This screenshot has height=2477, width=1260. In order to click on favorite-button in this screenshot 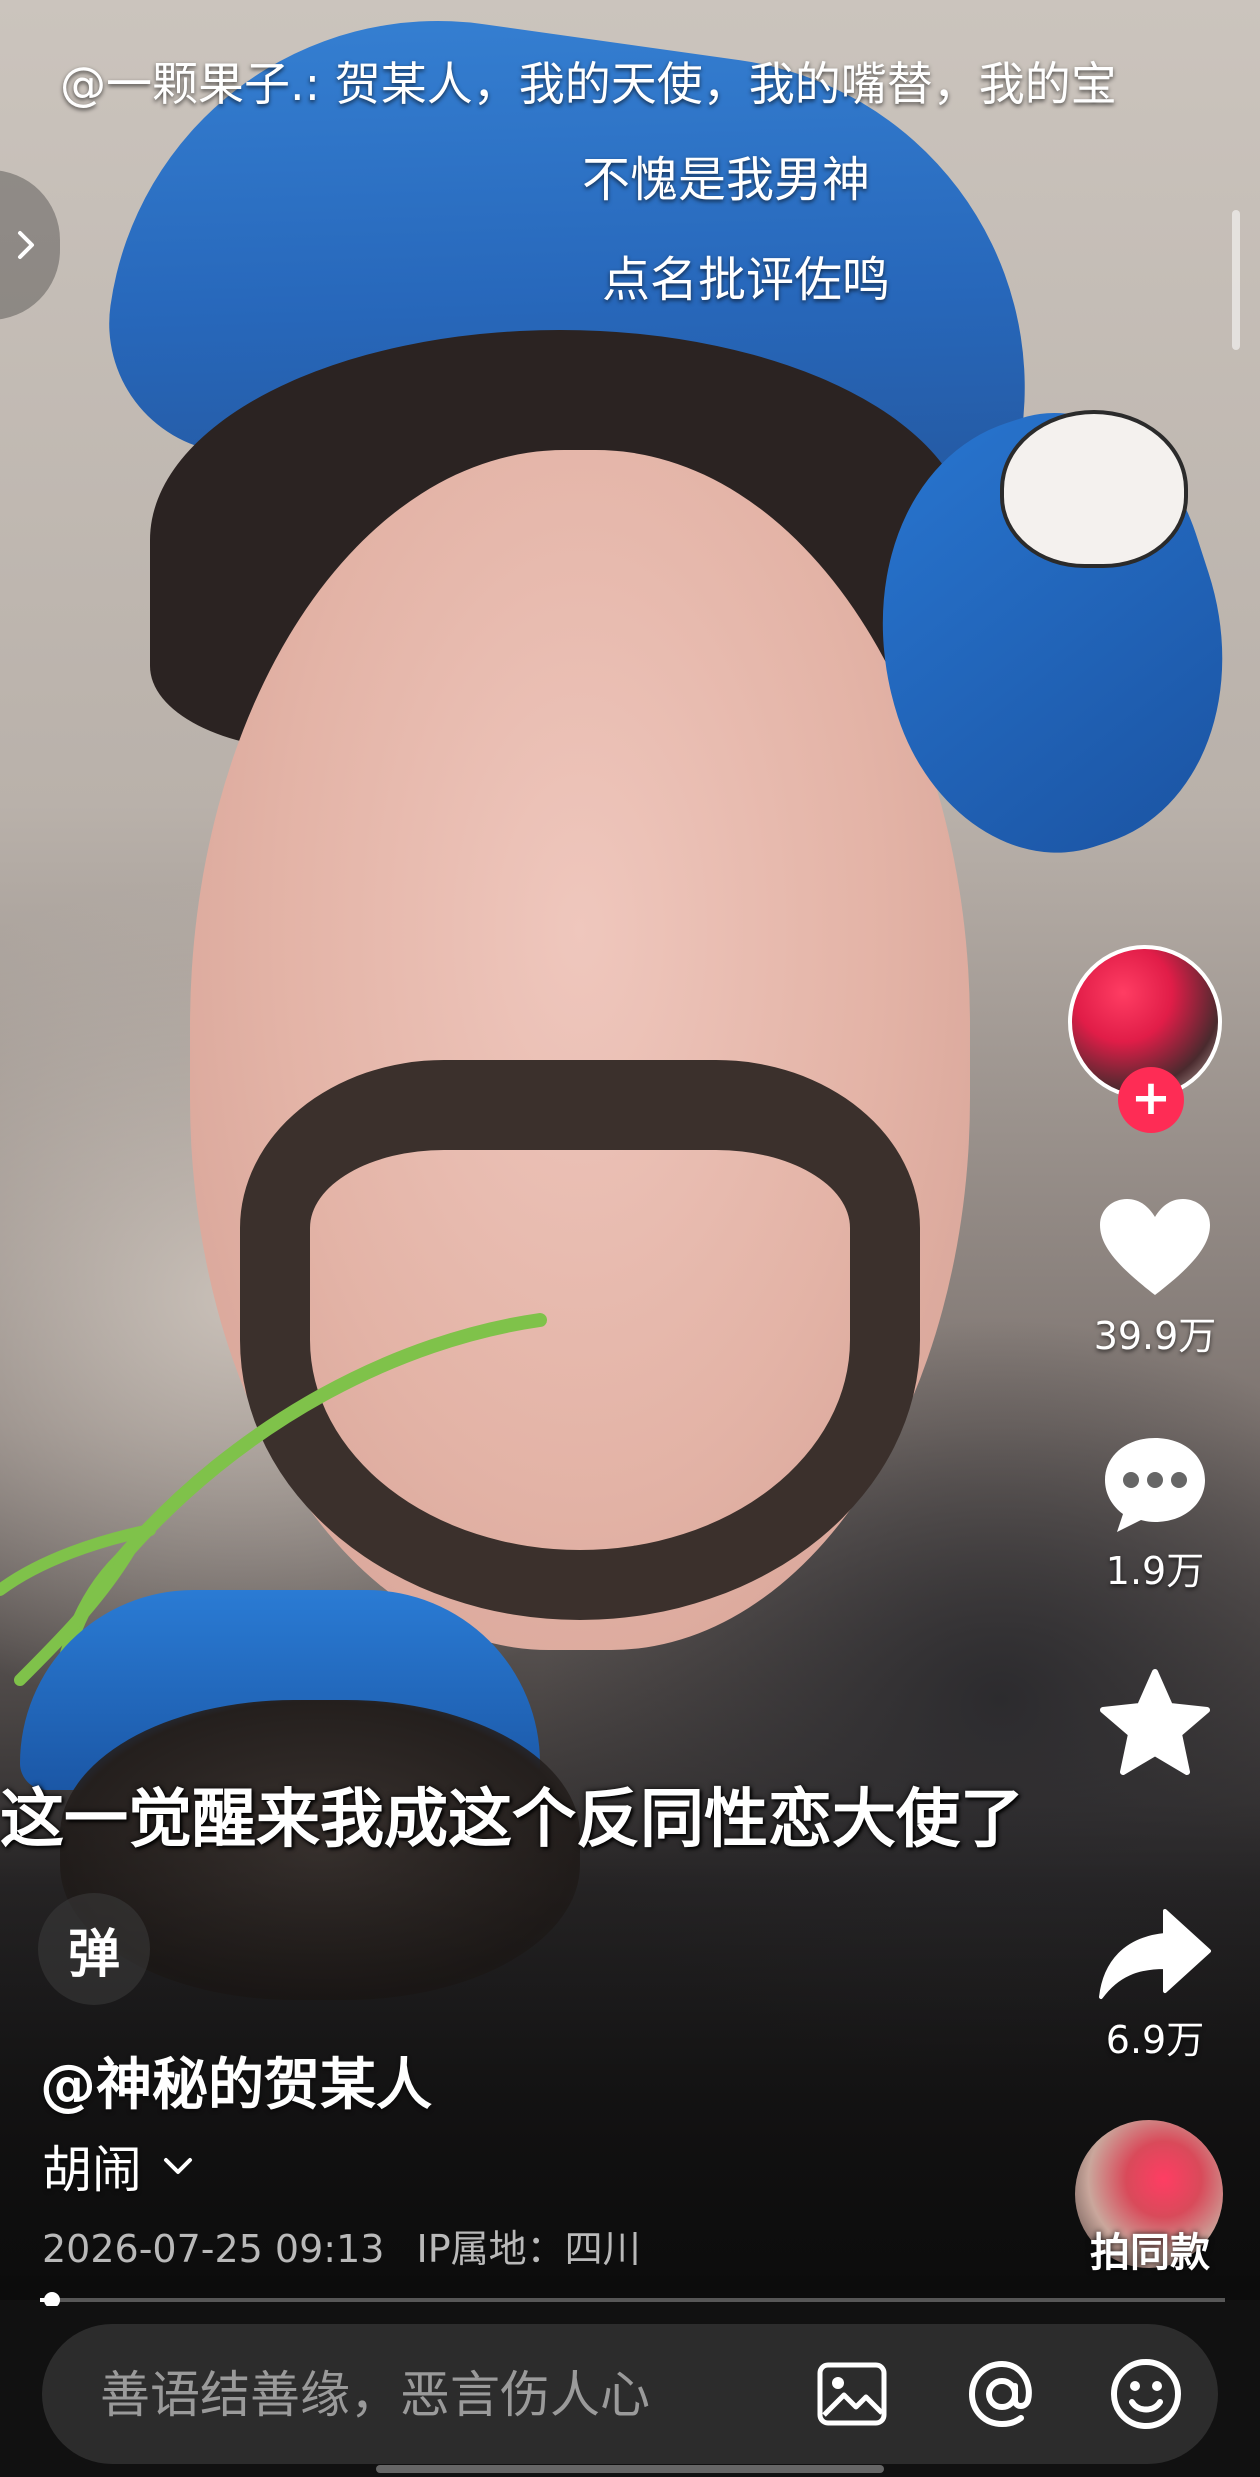, I will do `click(1155, 1723)`.